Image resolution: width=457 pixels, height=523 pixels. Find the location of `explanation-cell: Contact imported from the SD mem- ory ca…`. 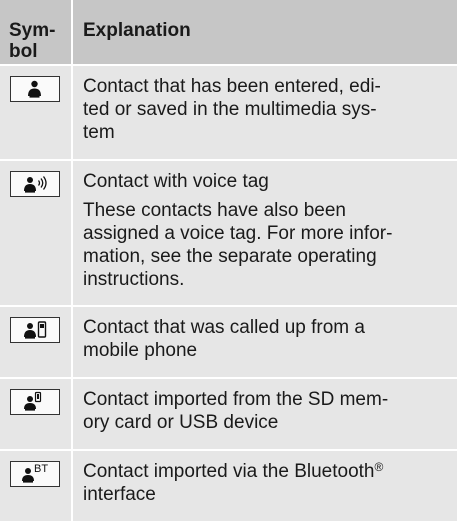

explanation-cell: Contact imported from the SD mem- ory ca… is located at coordinates (265, 414).